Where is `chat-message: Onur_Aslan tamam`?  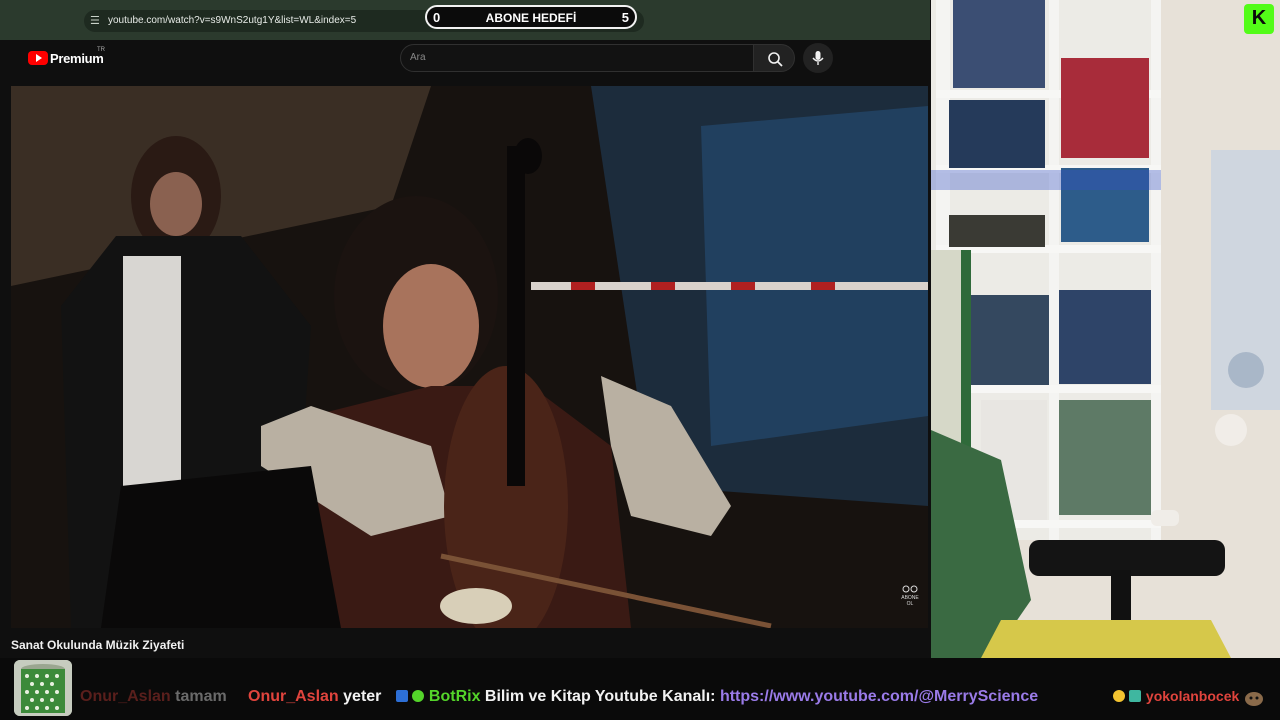
chat-message: Onur_Aslan tamam is located at coordinates (153, 697).